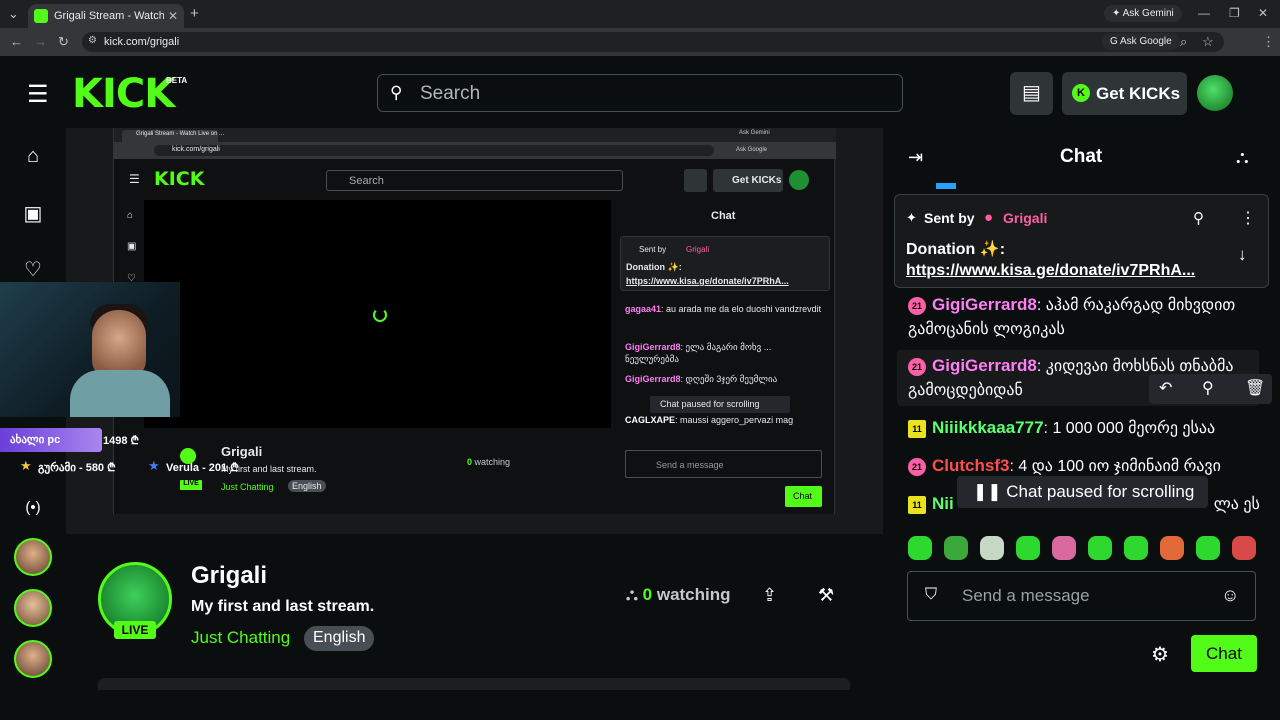 The width and height of the screenshot is (1280, 720). What do you see at coordinates (1081, 93) in the screenshot?
I see `kicks-coin-icon: K` at bounding box center [1081, 93].